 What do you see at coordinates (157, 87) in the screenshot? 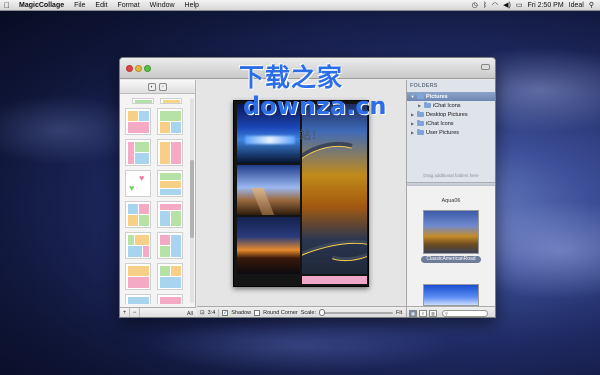
I see `template-panel-header: ◐ ▫` at bounding box center [157, 87].